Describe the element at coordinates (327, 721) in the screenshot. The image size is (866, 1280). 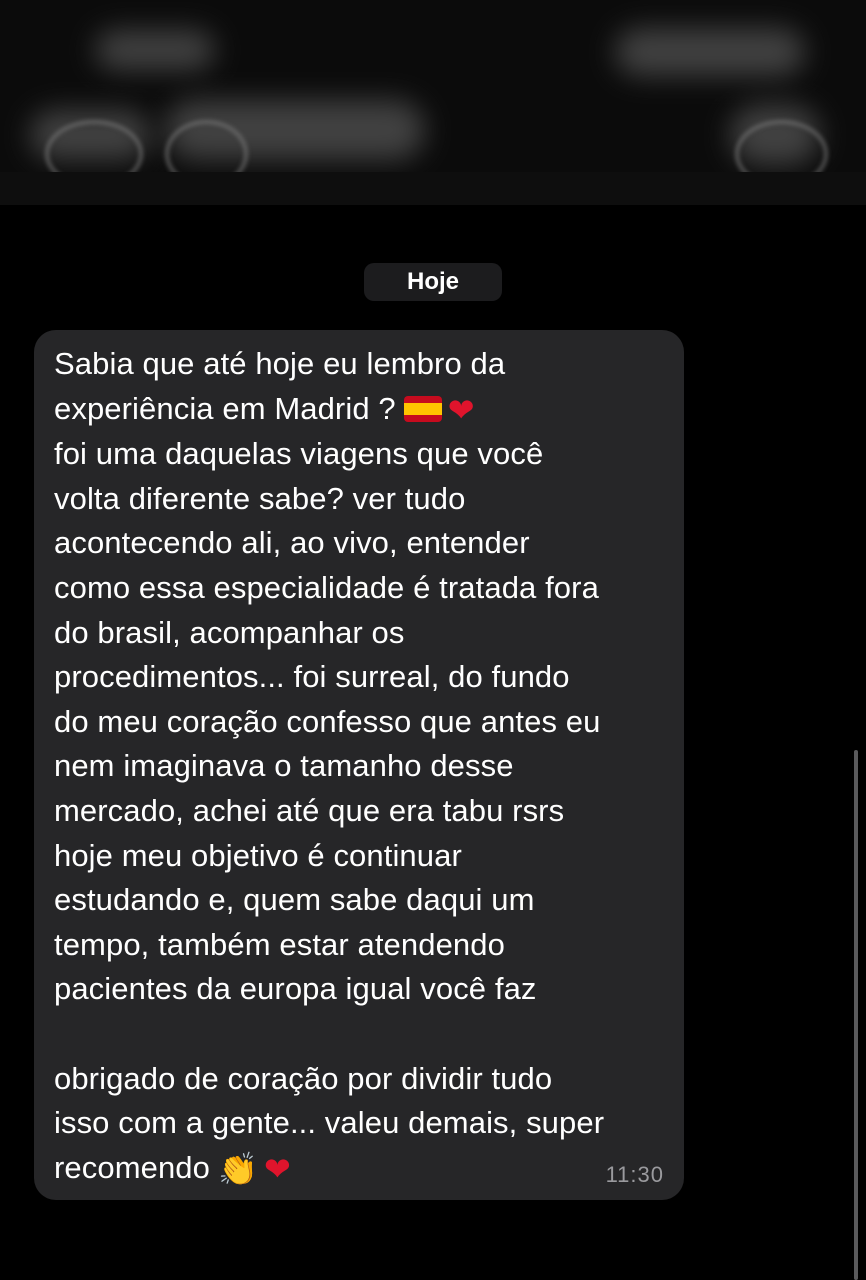
I see `message-line: do meu coração confesso que antes eu` at that location.